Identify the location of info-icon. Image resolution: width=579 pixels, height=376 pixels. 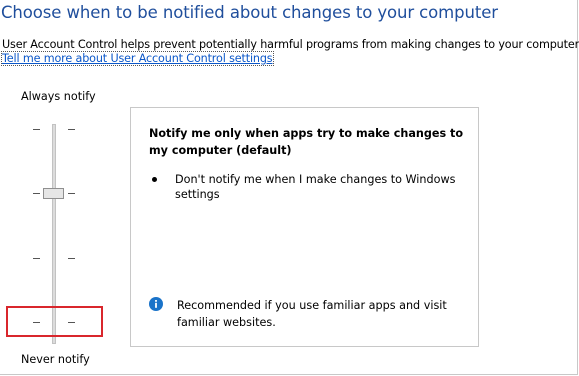
(156, 304).